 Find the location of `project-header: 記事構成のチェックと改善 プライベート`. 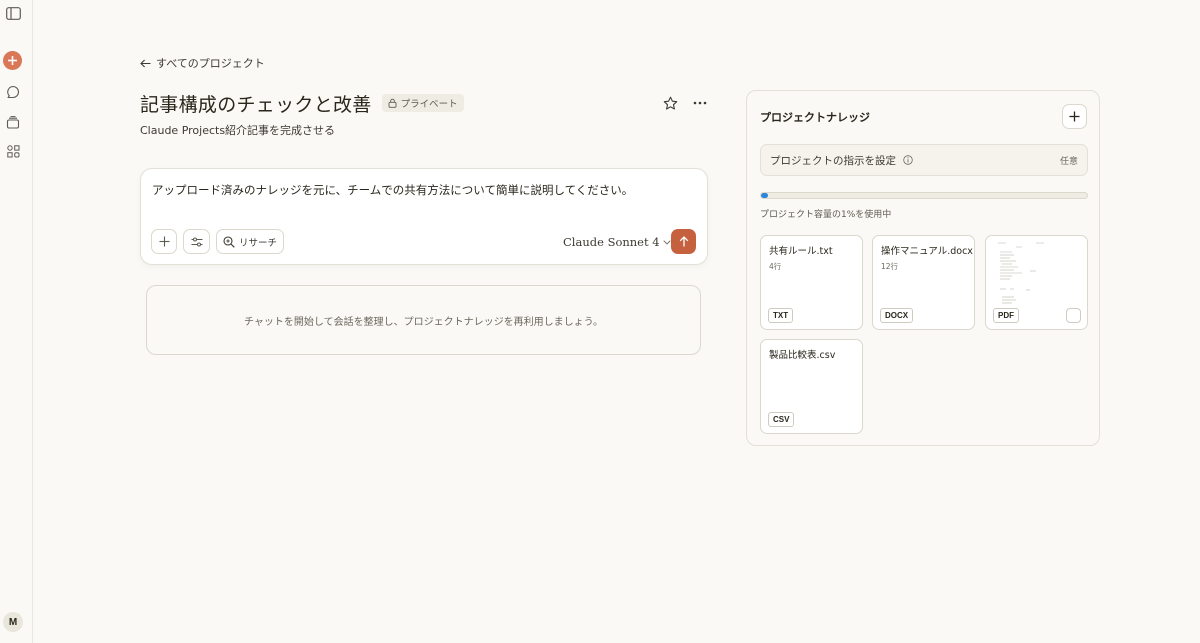

project-header: 記事構成のチェックと改善 プライベート is located at coordinates (424, 103).